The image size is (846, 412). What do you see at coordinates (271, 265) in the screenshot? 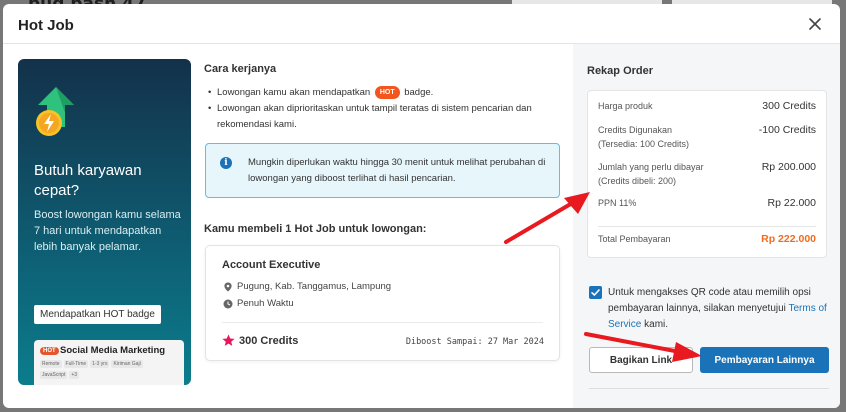
I see `job-title: Account Executive` at bounding box center [271, 265].